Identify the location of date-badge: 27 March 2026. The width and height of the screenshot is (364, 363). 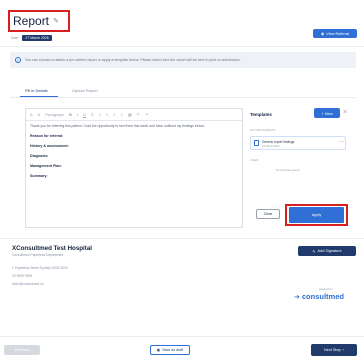
(37, 38).